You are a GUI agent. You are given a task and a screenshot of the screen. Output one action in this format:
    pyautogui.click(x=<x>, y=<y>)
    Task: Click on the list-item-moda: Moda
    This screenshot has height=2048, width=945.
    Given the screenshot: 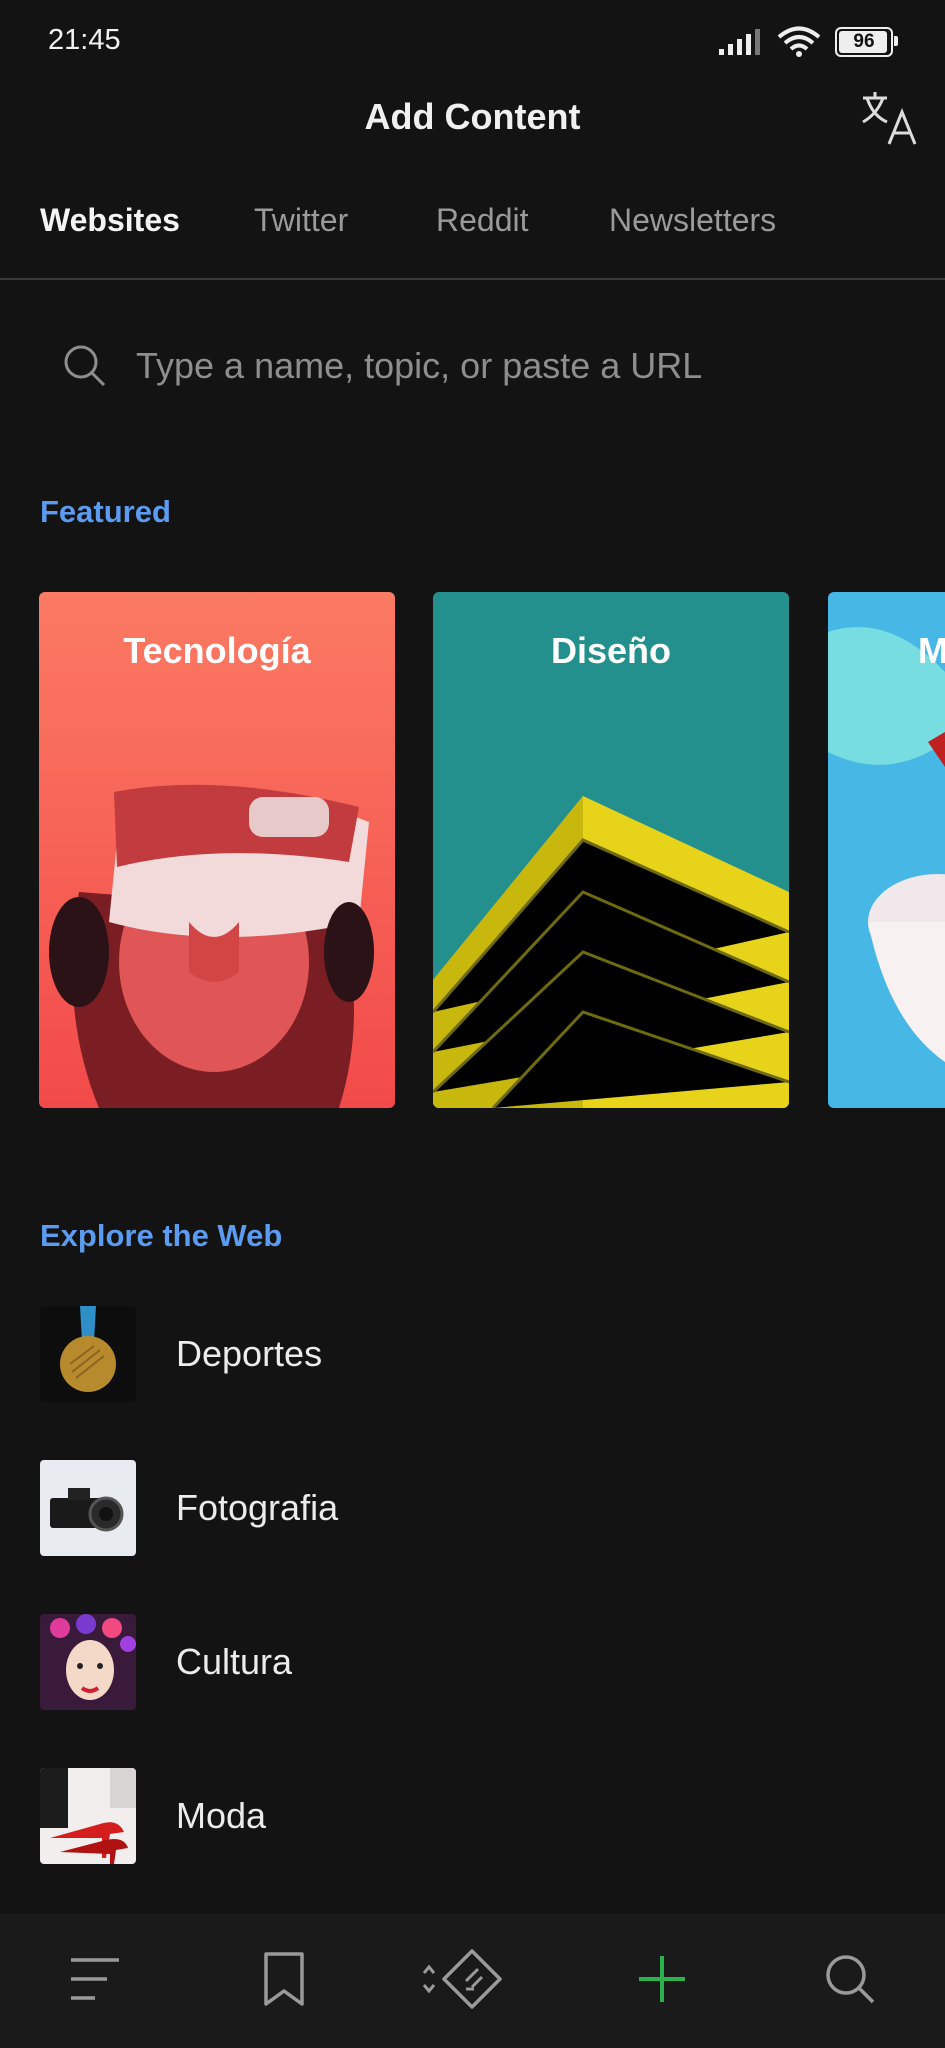 What is the action you would take?
    pyautogui.click(x=472, y=1816)
    